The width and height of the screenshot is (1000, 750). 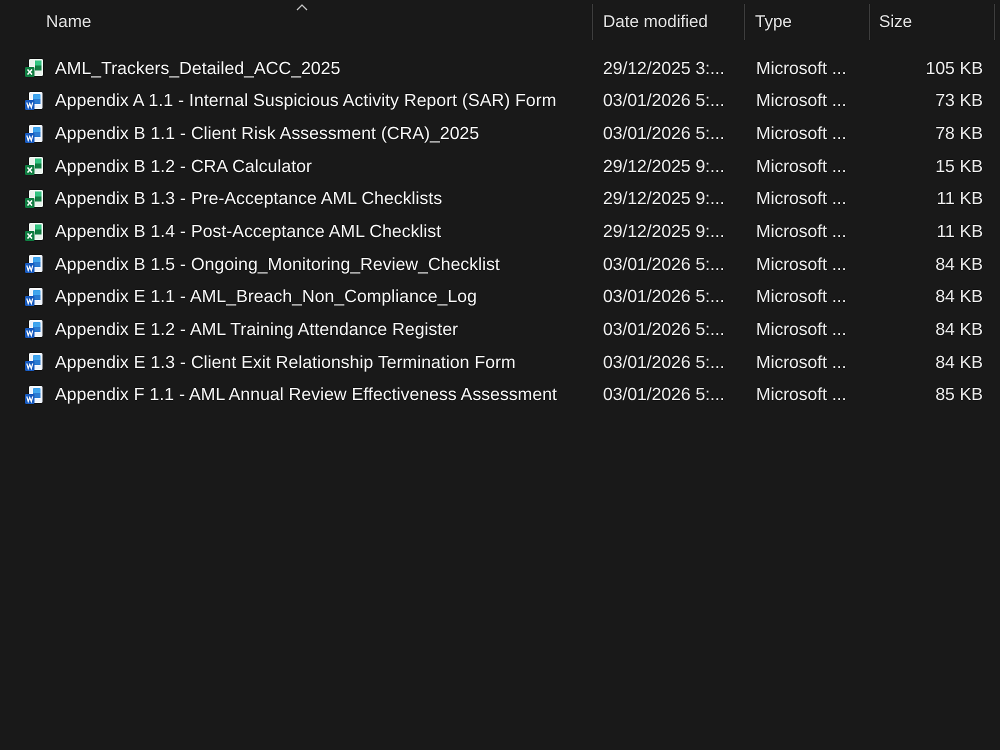 What do you see at coordinates (248, 199) in the screenshot?
I see `file-name: Appendix B 1.3 - Pre-Acceptance AML Checklists` at bounding box center [248, 199].